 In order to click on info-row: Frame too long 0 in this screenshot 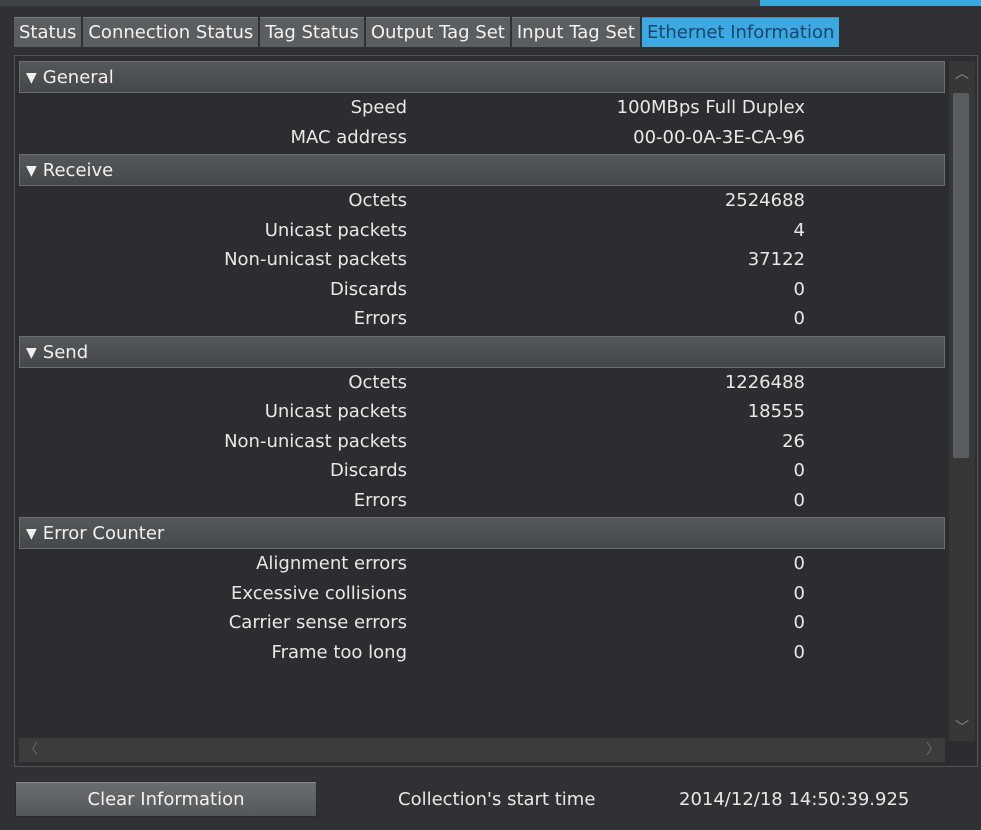, I will do `click(482, 653)`.